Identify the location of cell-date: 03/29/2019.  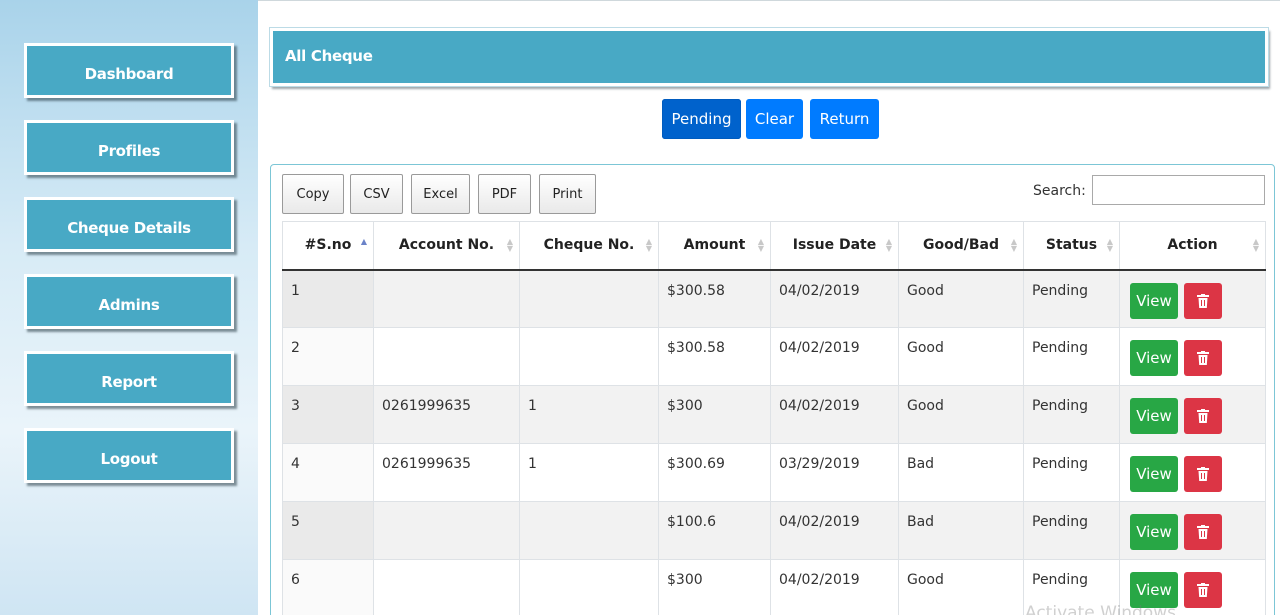
(834, 472).